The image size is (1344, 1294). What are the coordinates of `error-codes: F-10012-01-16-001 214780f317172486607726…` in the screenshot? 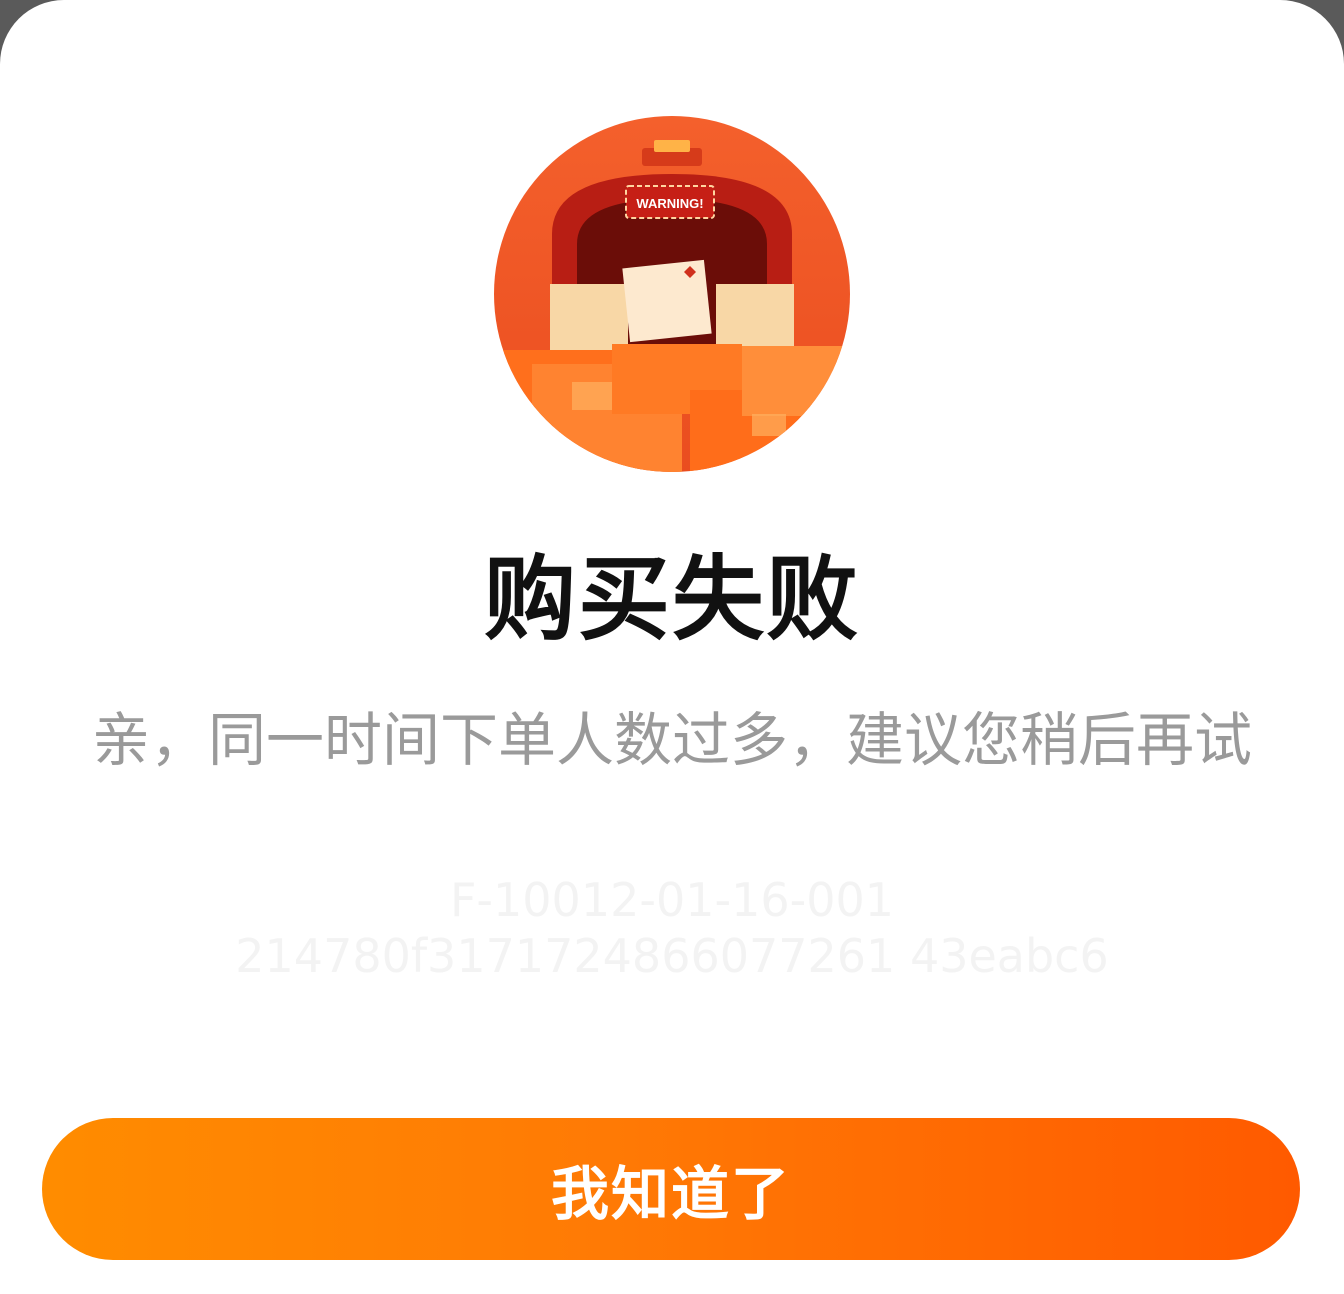 It's located at (672, 928).